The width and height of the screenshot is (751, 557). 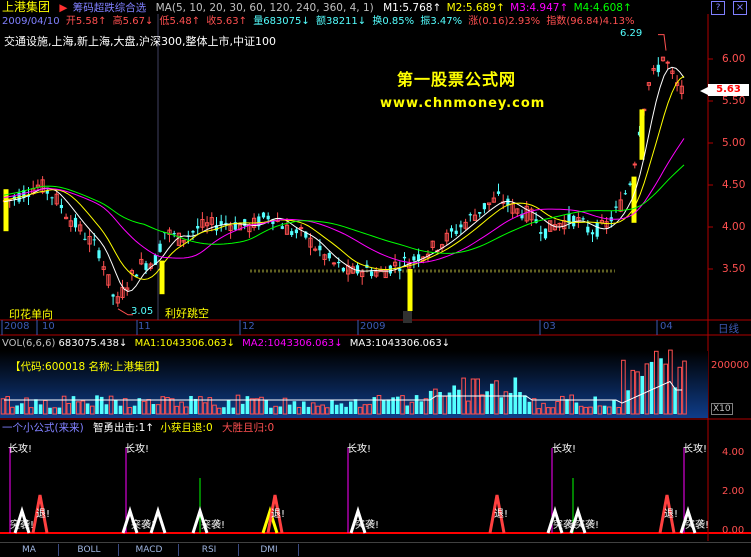 I want to click on price-tick: 5.50, so click(x=734, y=101).